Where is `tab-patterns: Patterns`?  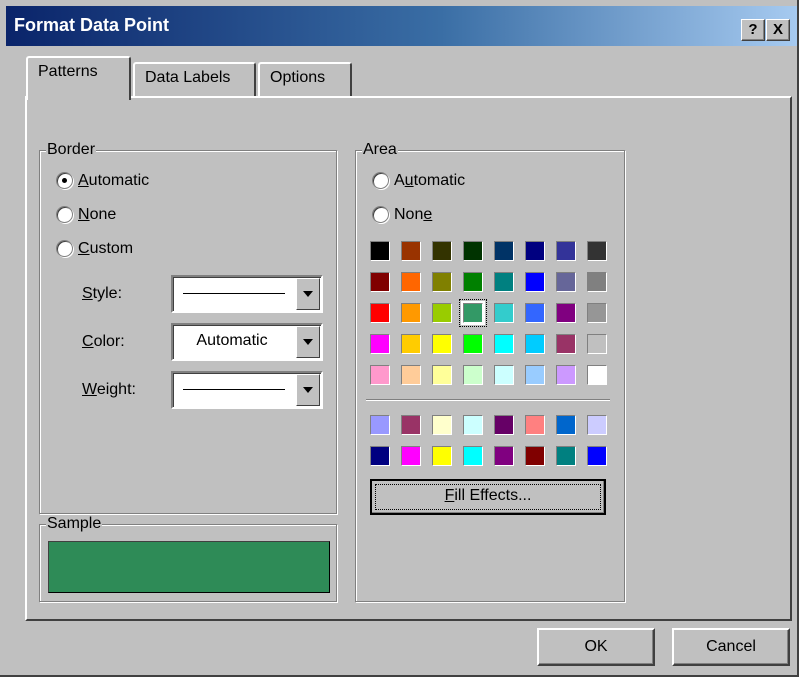 tab-patterns: Patterns is located at coordinates (78, 78).